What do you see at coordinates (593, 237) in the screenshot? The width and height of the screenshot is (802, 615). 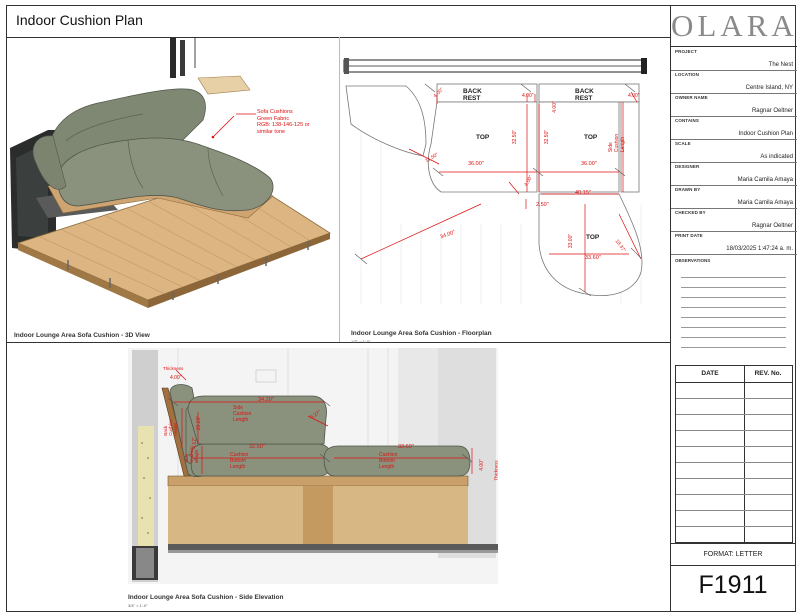 I see `label-top-3: TOP` at bounding box center [593, 237].